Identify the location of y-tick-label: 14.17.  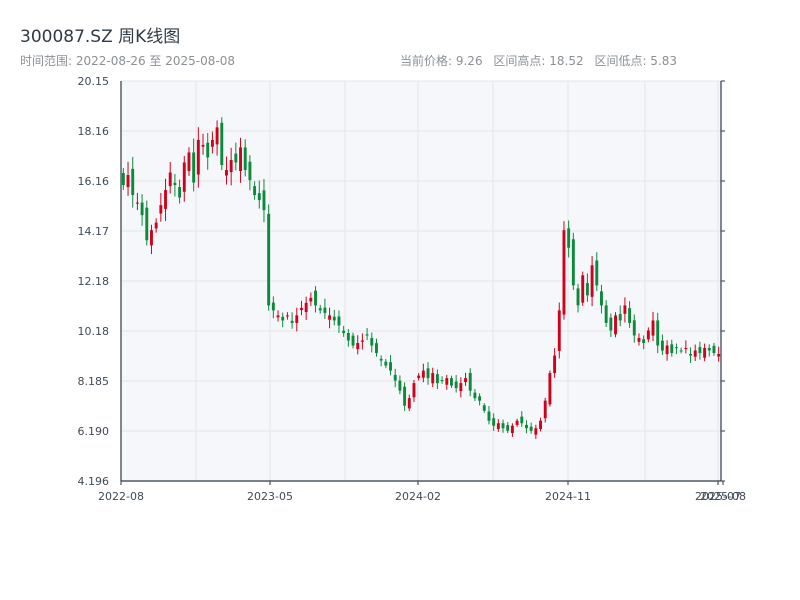
(94, 231).